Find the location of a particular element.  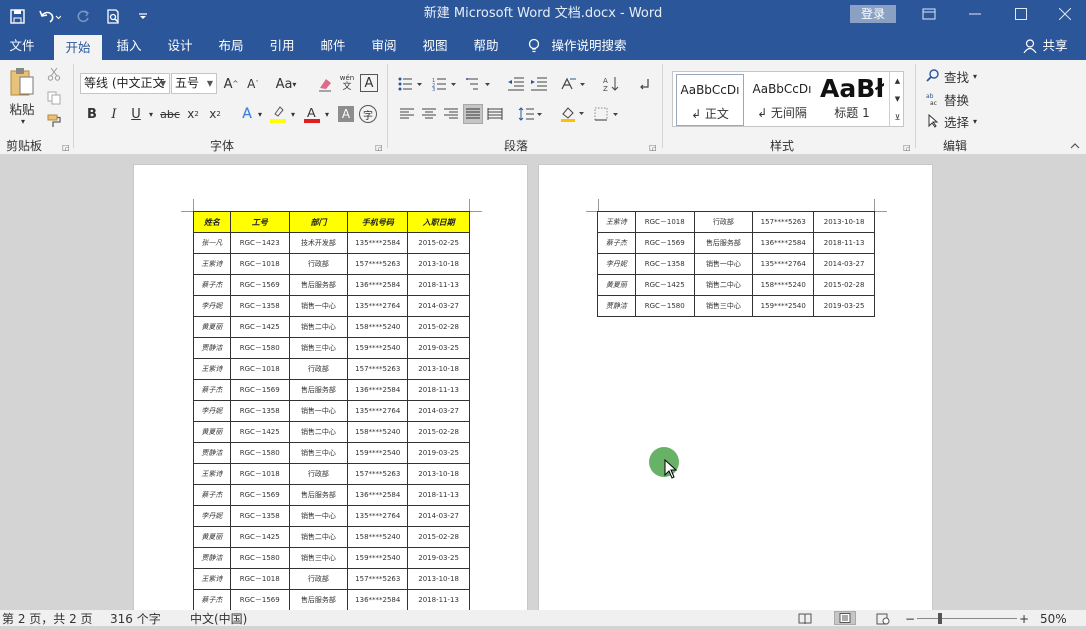

redo-icon is located at coordinates (83, 16).